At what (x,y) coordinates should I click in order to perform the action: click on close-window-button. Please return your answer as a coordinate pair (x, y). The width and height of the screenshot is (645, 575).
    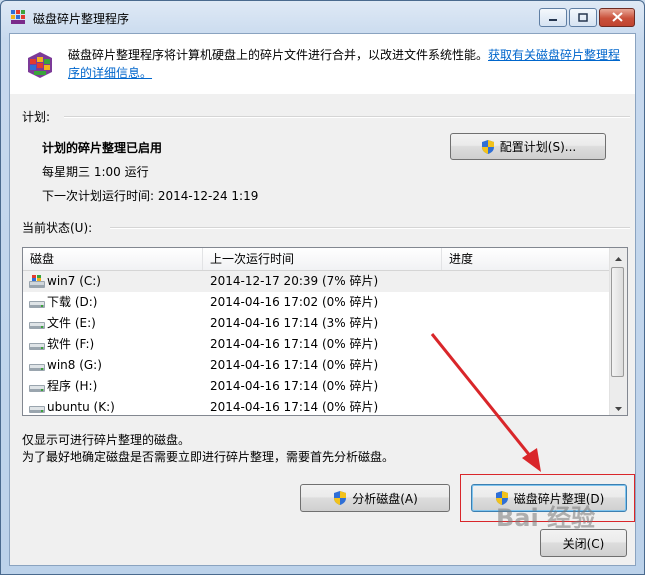
    Looking at the image, I should click on (617, 17).